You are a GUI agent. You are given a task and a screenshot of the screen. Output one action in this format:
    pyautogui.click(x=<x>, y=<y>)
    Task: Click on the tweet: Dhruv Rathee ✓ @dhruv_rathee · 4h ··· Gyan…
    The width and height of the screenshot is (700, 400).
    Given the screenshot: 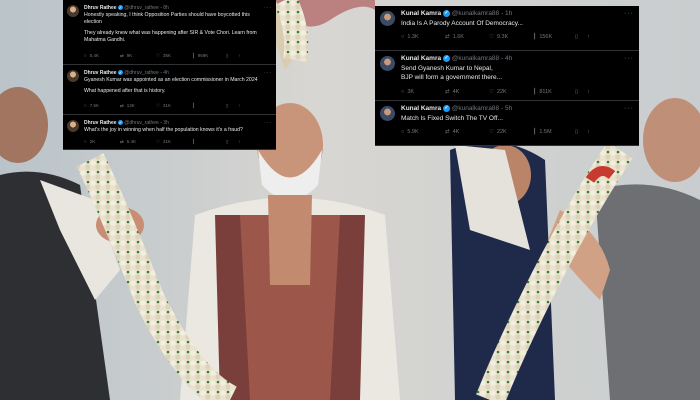 What is the action you would take?
    pyautogui.click(x=169, y=90)
    